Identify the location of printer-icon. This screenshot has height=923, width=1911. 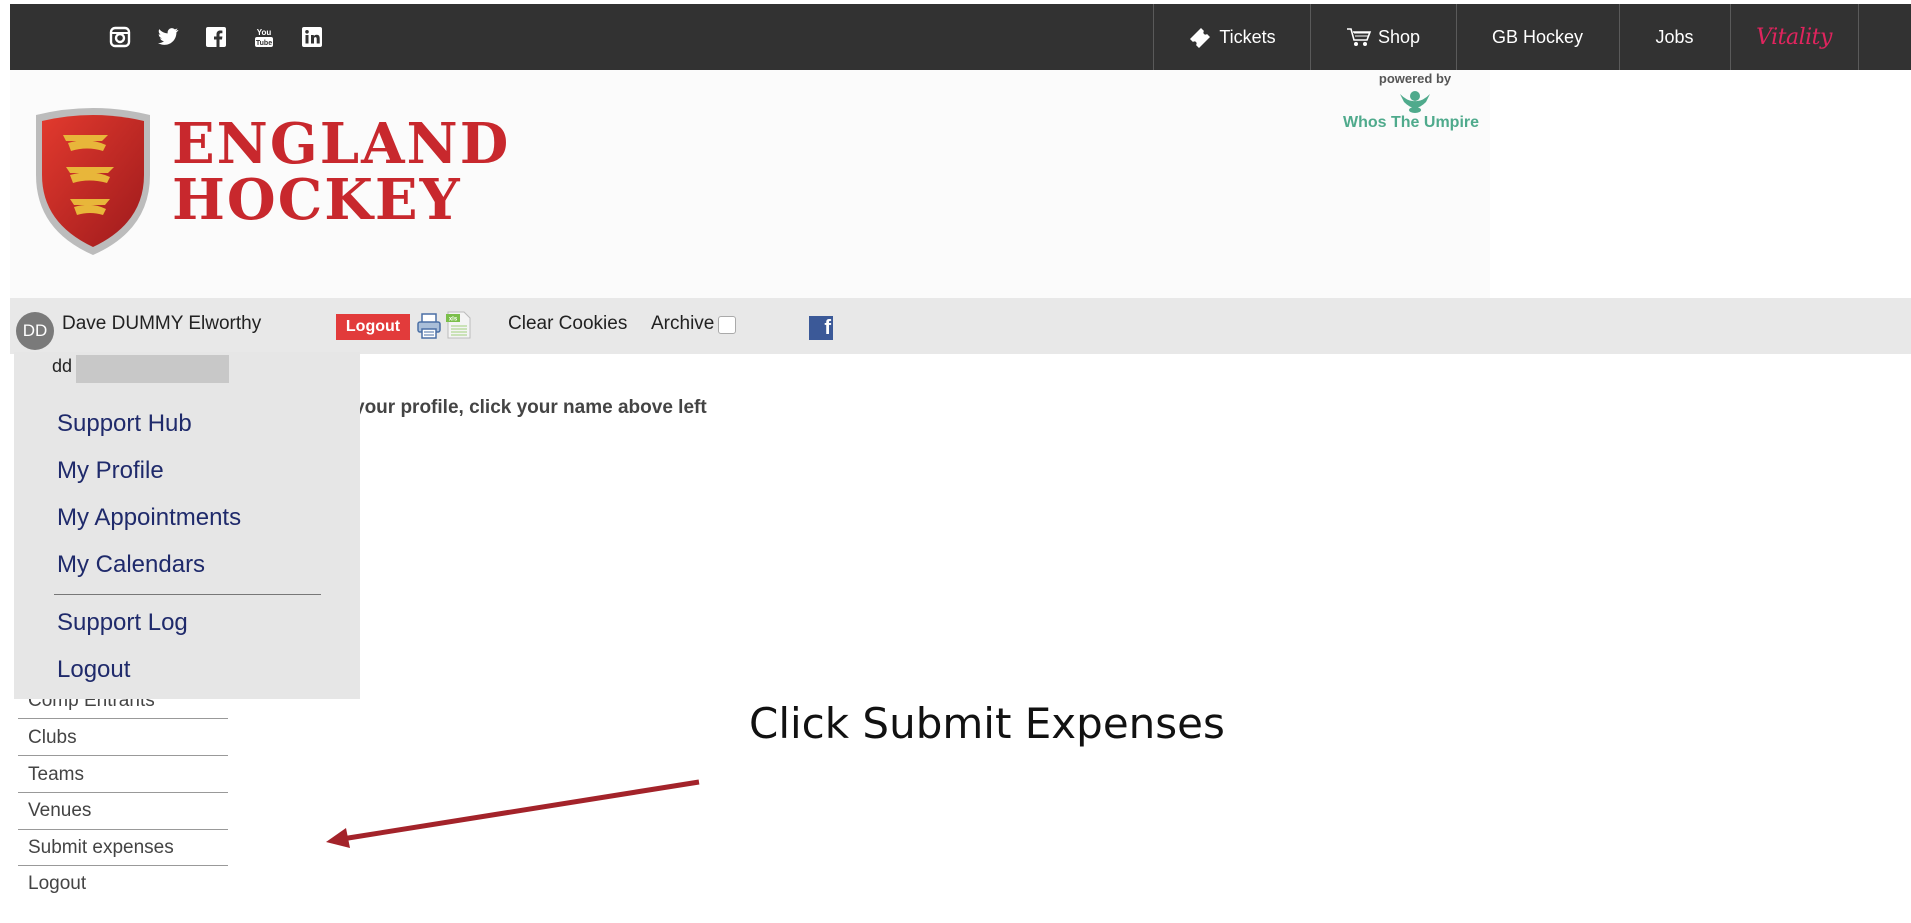
(429, 326).